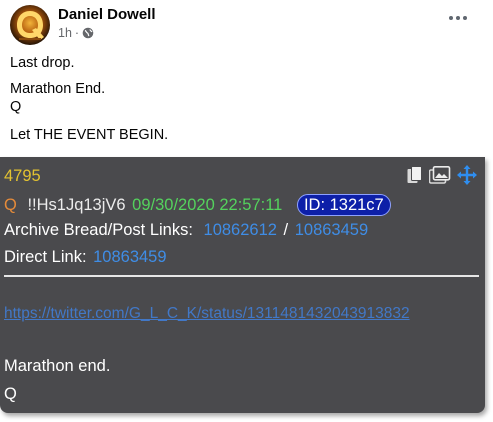  I want to click on author-name: Daniel Dowell, so click(107, 14).